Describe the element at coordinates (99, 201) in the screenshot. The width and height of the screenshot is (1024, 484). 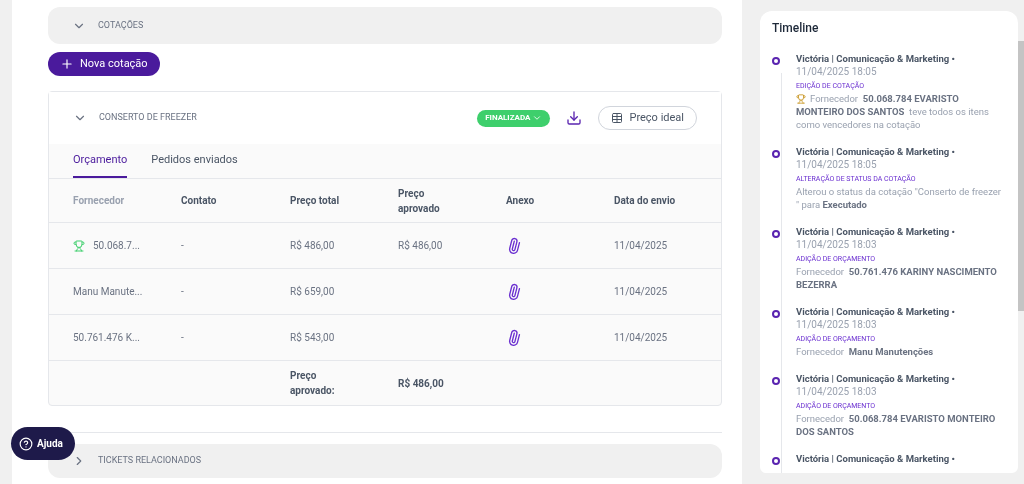
I see `column-header: Fornecedor` at that location.